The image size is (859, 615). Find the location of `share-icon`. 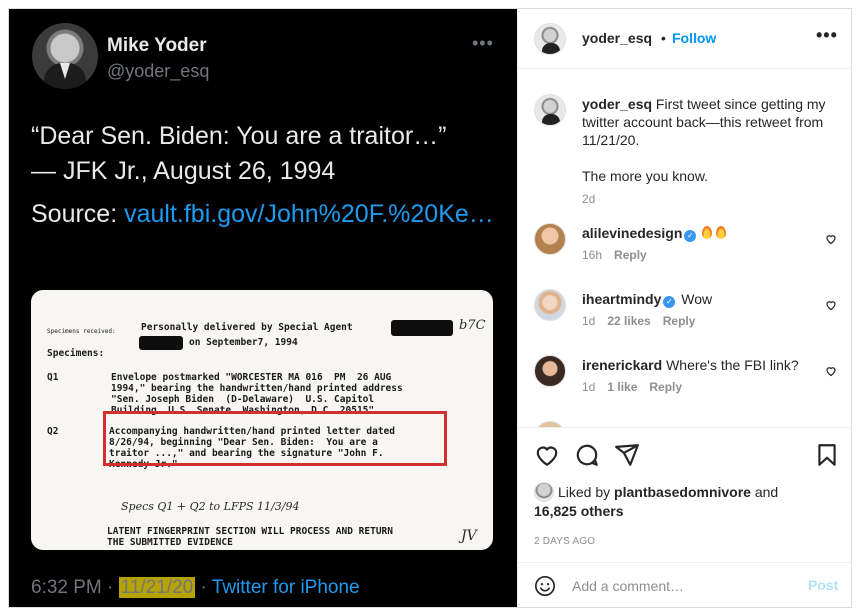

share-icon is located at coordinates (627, 455).